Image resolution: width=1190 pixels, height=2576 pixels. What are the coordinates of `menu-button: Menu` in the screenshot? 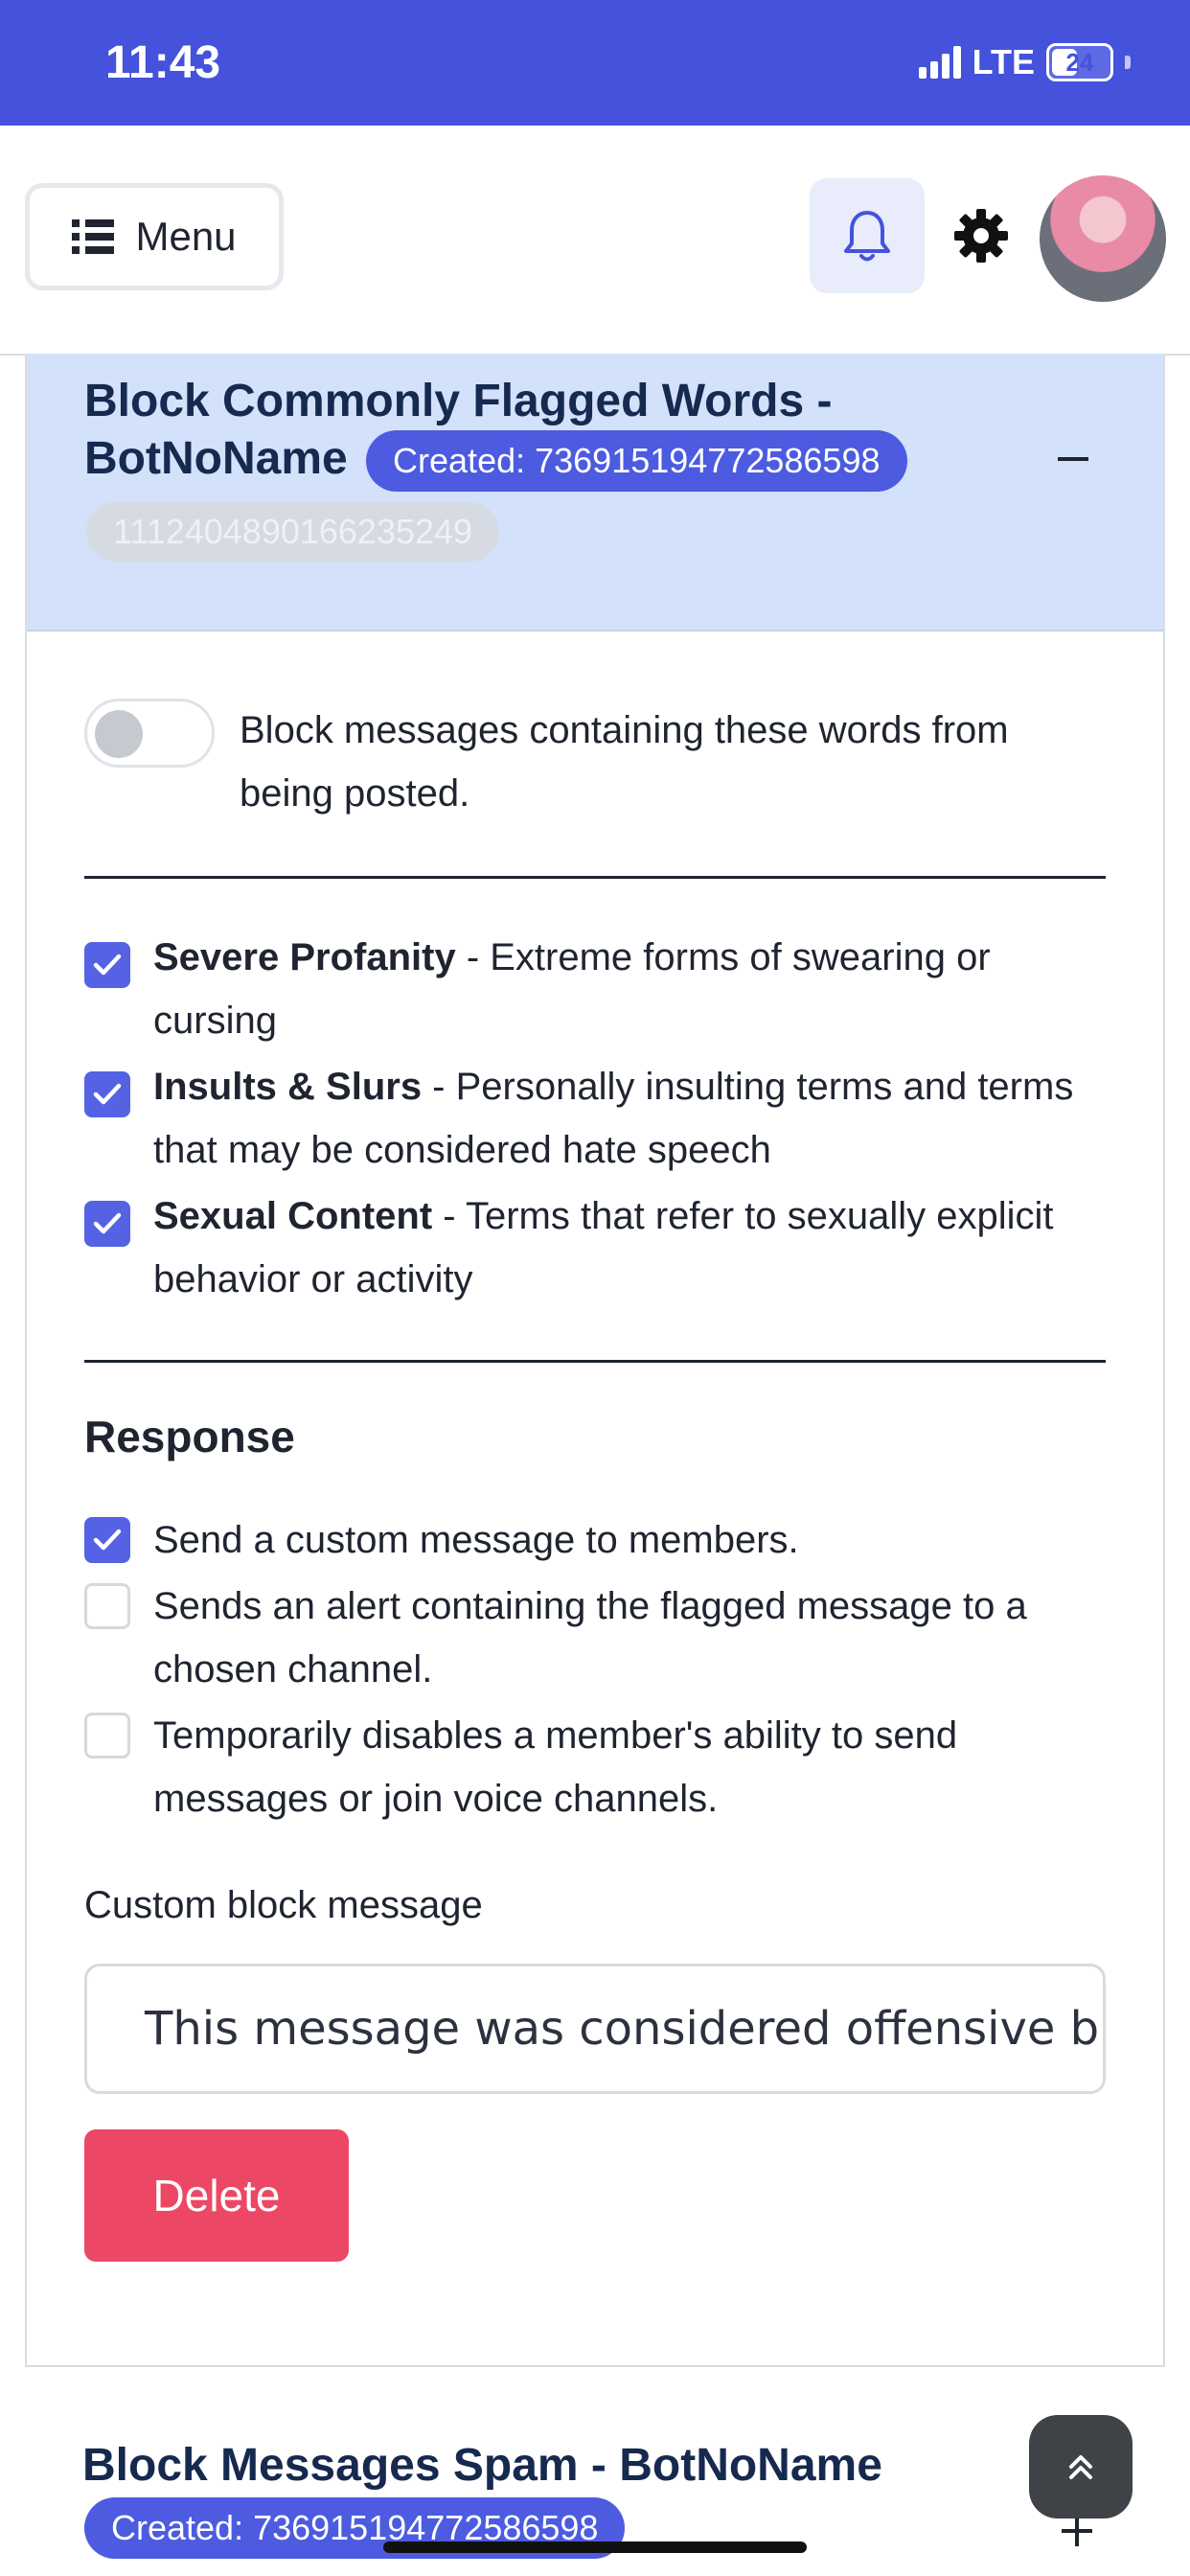 It's located at (155, 236).